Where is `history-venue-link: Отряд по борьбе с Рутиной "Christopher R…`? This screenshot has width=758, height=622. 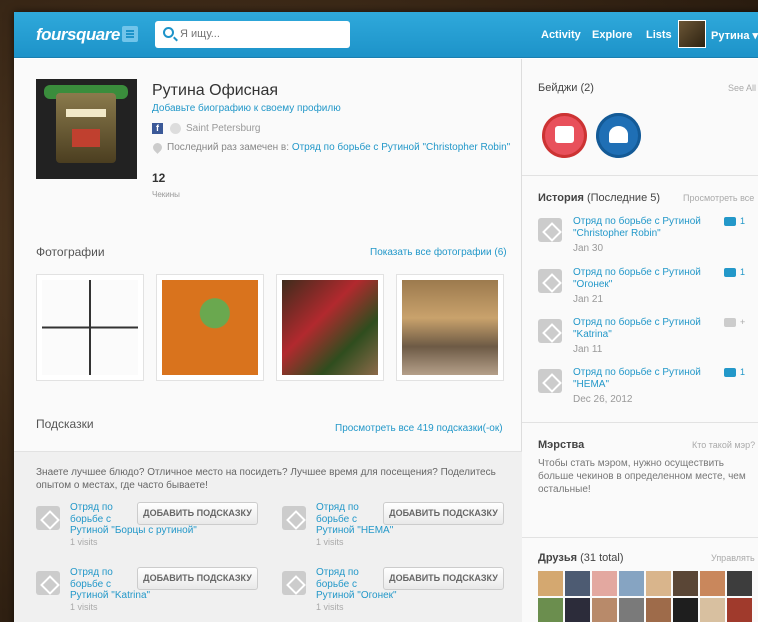 history-venue-link: Отряд по борьбе с Рутиной "Christopher R… is located at coordinates (643, 228).